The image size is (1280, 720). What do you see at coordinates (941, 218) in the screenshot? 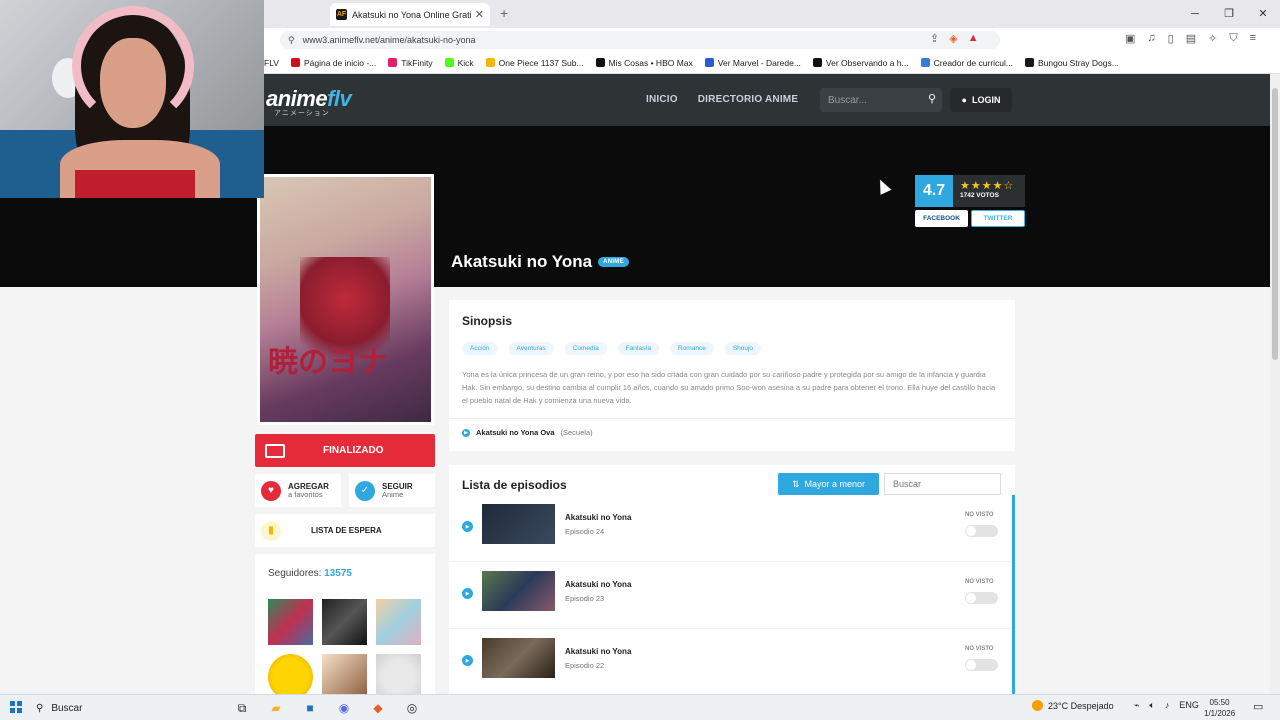
I see `facebook-share-button: FACEBOOK` at bounding box center [941, 218].